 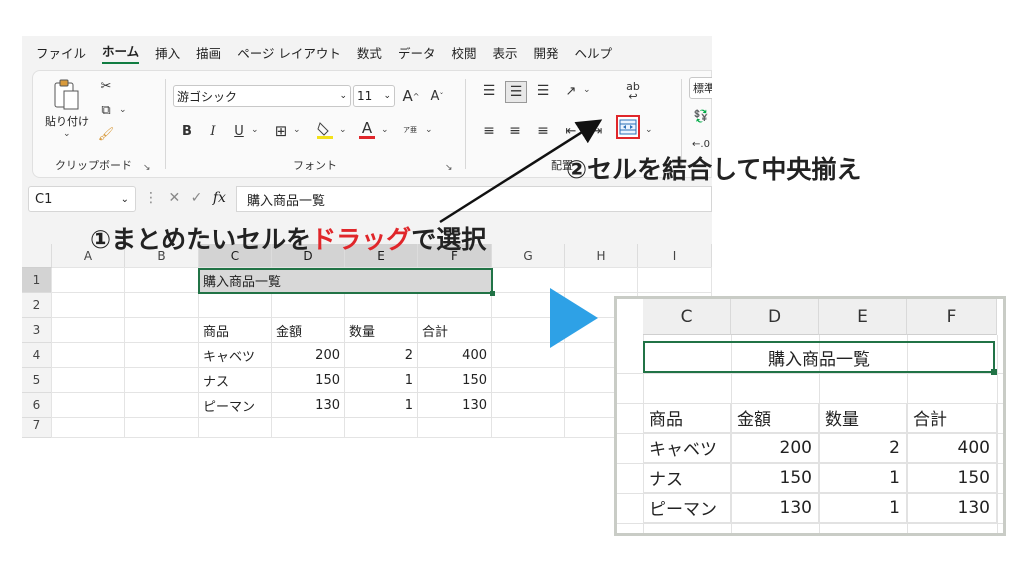 I want to click on zoom-cell-d4: 200, so click(x=775, y=448).